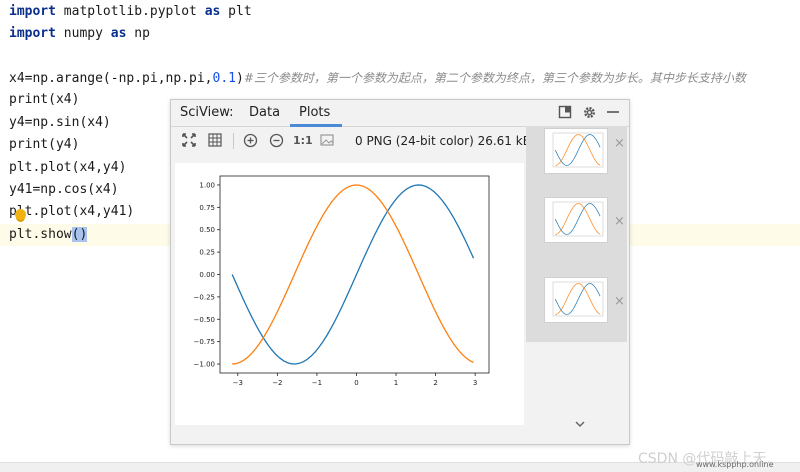  Describe the element at coordinates (277, 383) in the screenshot. I see `x-tick-label: −2` at that location.